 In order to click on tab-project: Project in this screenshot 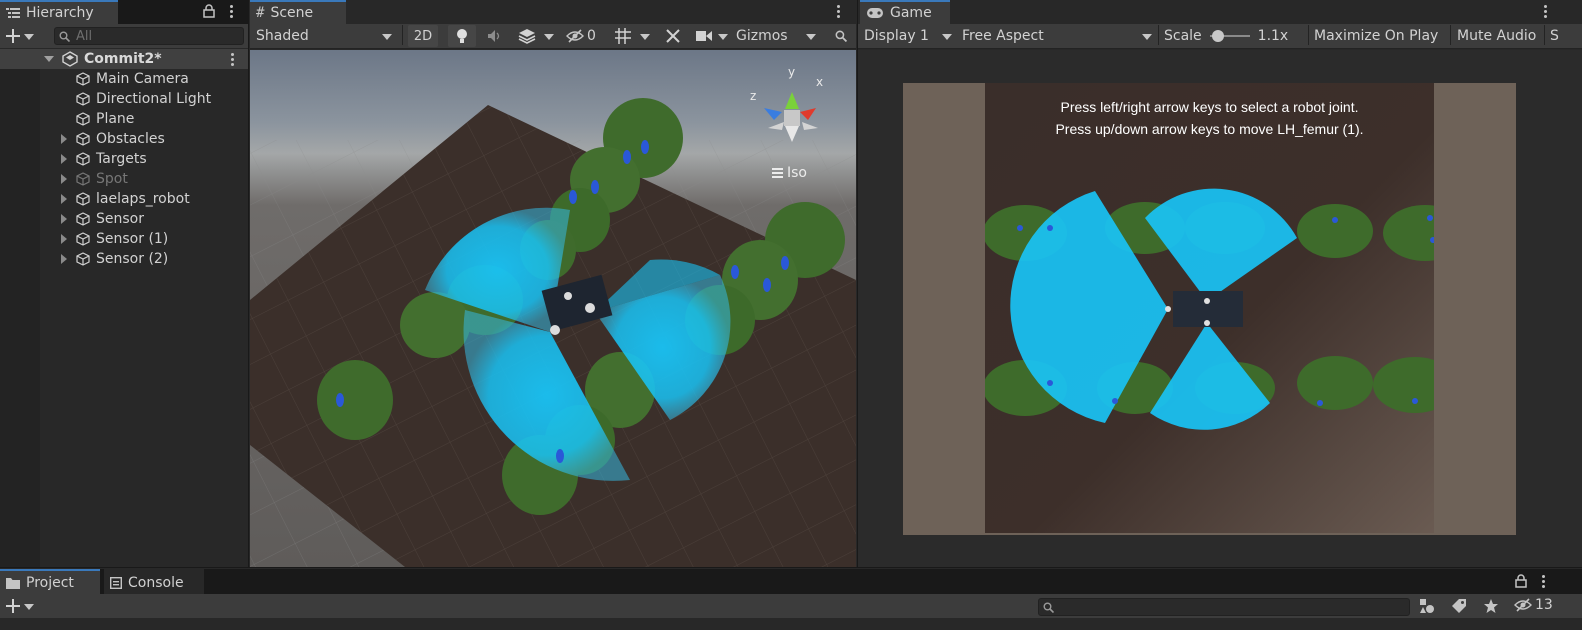, I will do `click(50, 581)`.